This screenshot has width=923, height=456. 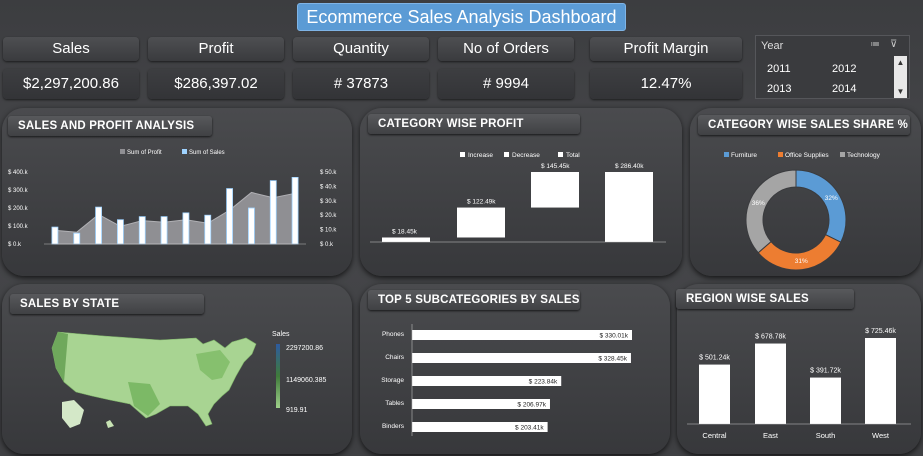 What do you see at coordinates (666, 84) in the screenshot?
I see `kpi-margin-value: 12.47%` at bounding box center [666, 84].